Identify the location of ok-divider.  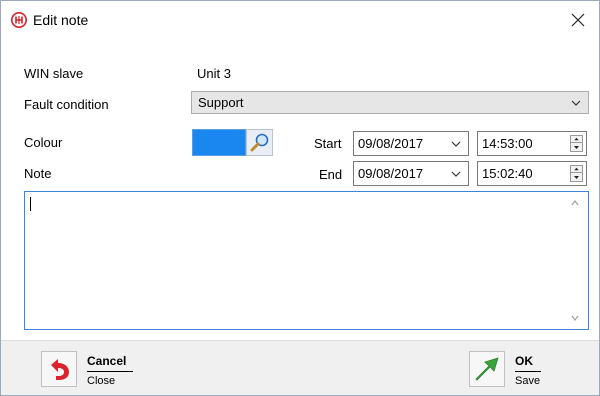
(528, 371).